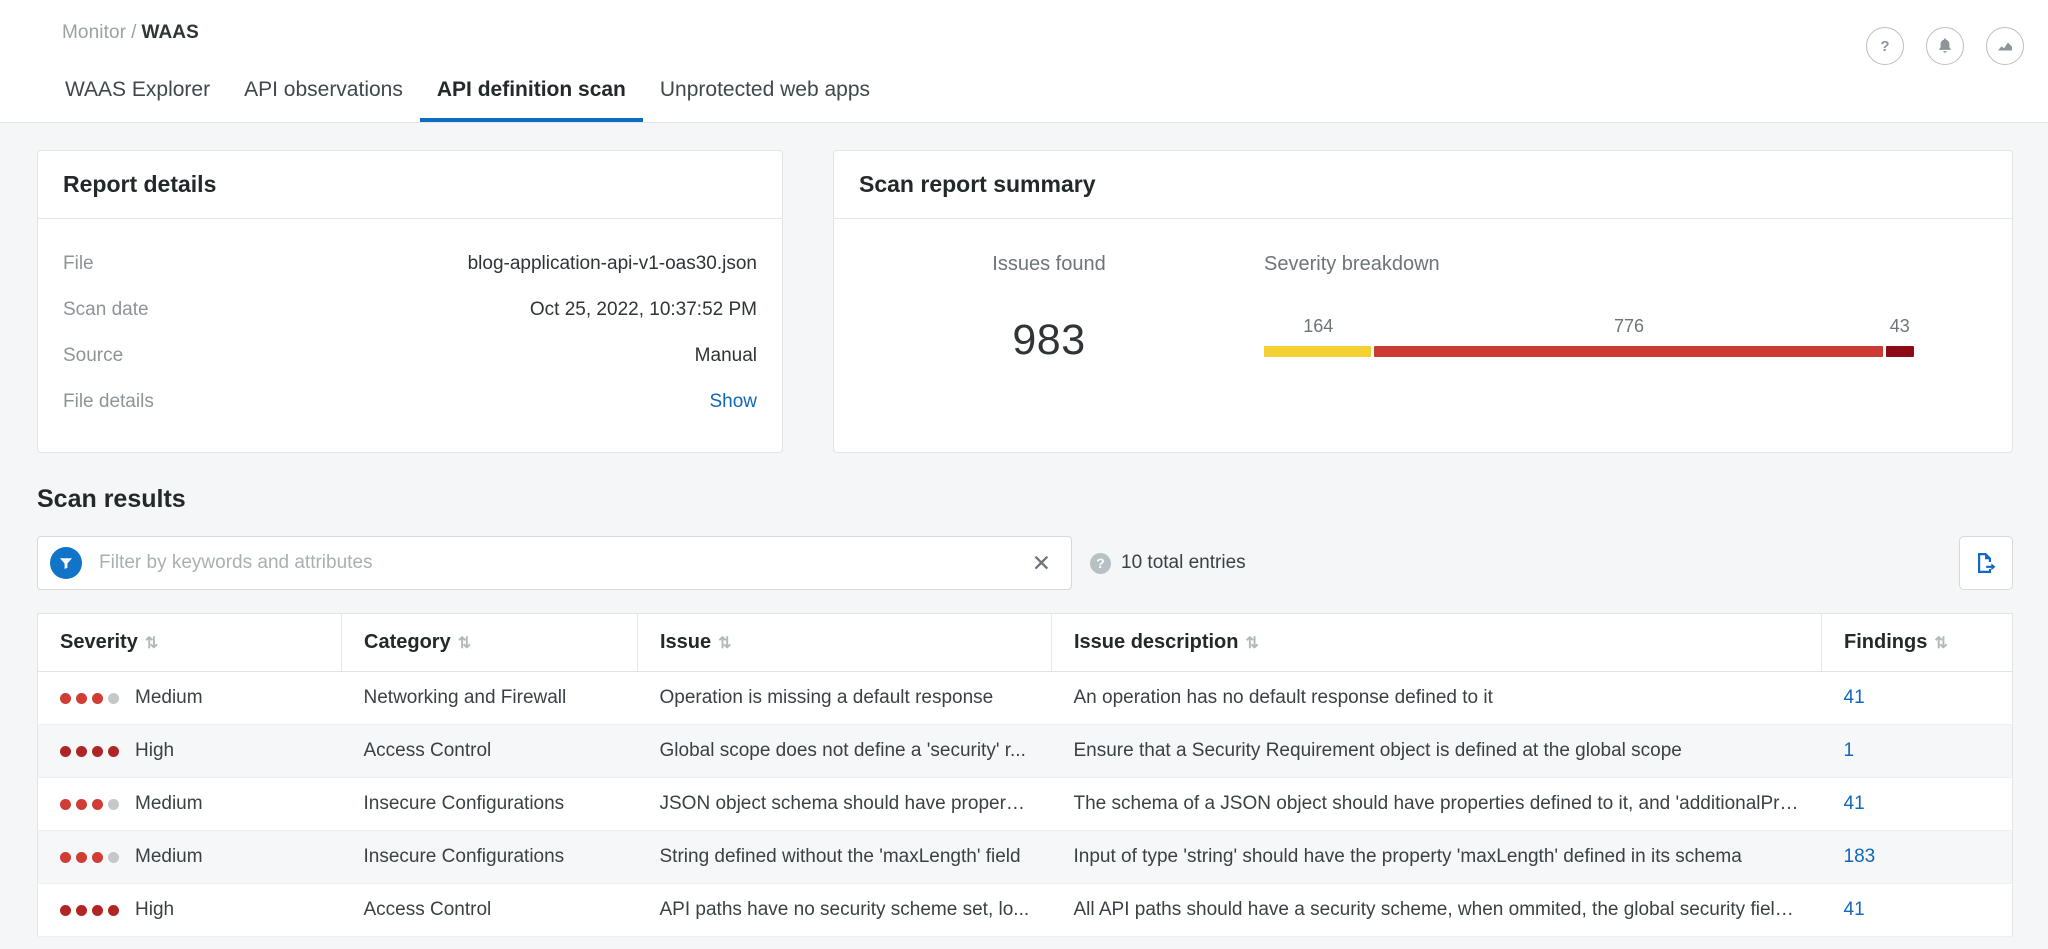 This screenshot has height=949, width=2048. I want to click on sort-icon-issue-description: ⇅, so click(1252, 643).